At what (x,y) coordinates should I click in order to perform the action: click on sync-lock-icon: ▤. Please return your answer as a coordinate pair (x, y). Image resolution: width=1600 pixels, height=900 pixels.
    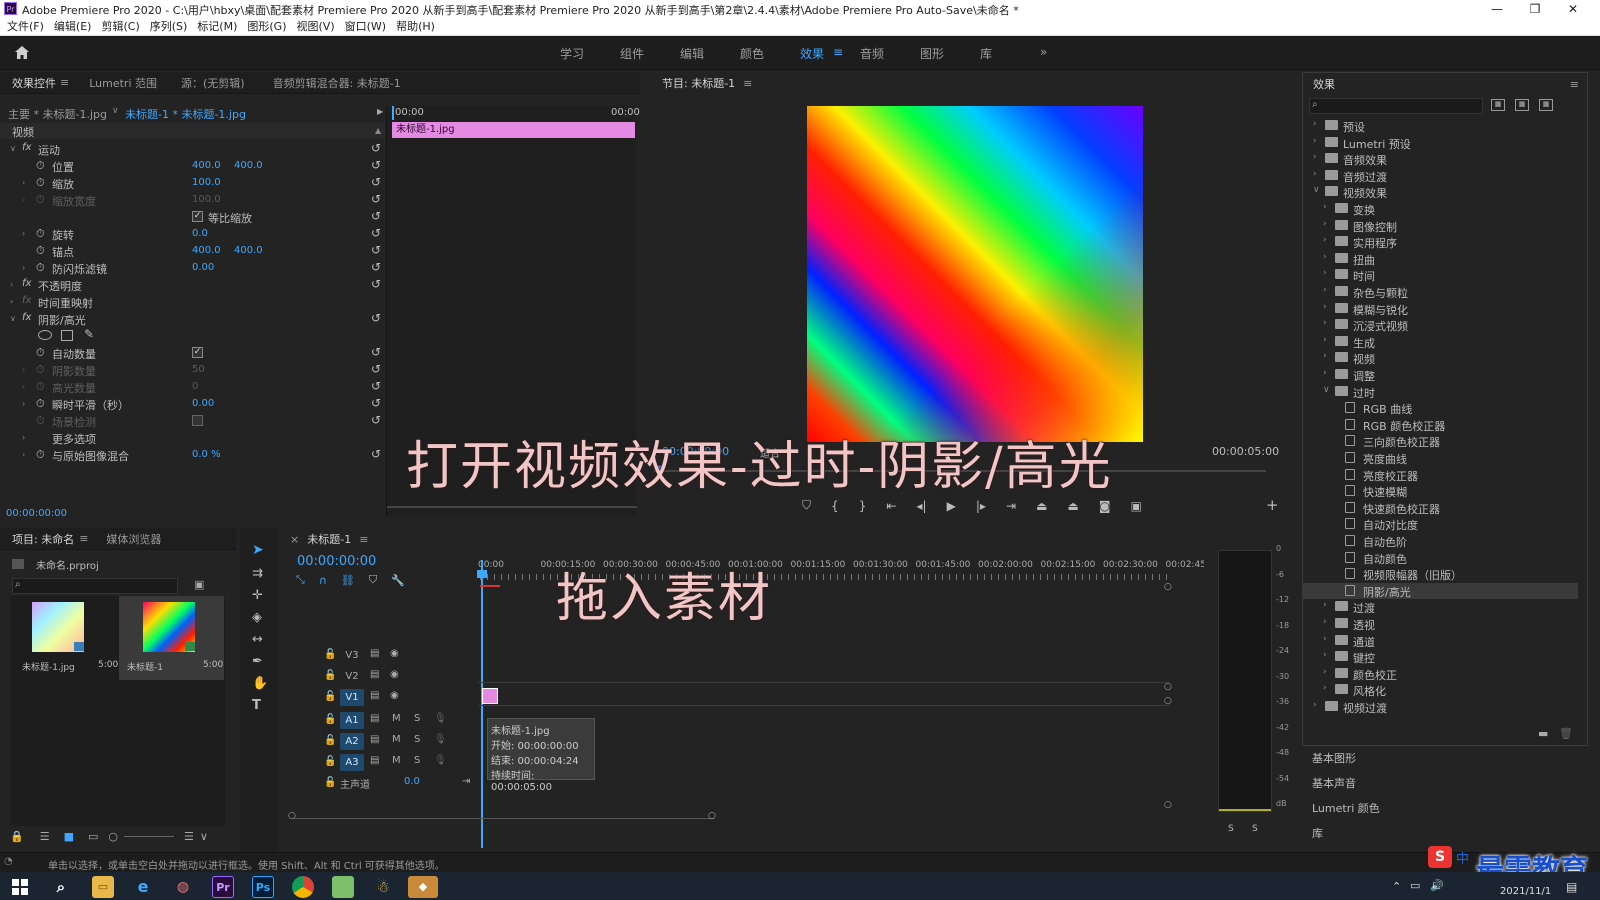
    Looking at the image, I should click on (374, 653).